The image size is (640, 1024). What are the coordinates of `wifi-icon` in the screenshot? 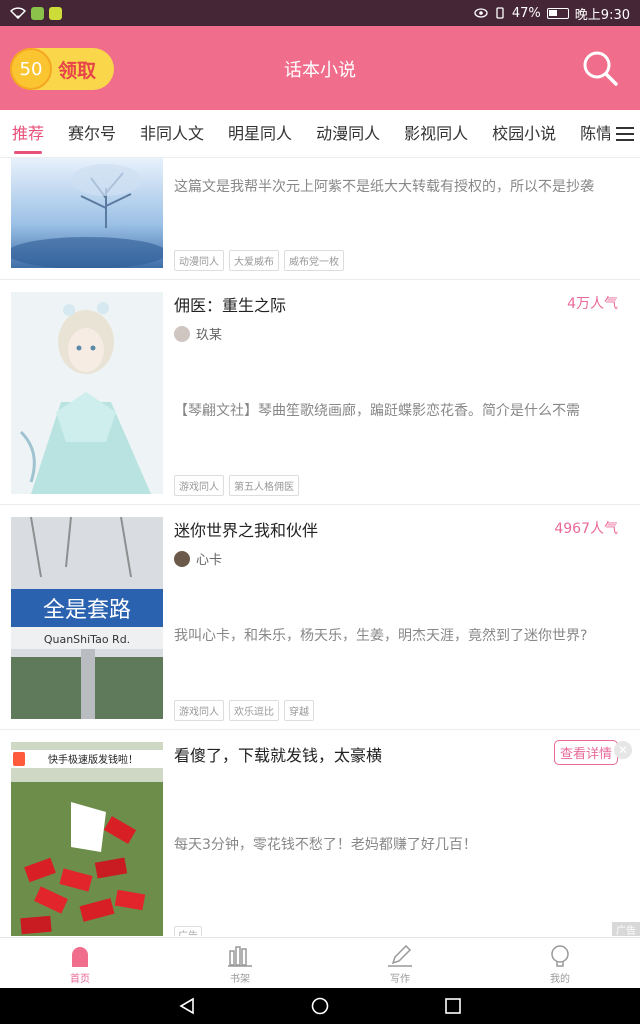 It's located at (18, 13).